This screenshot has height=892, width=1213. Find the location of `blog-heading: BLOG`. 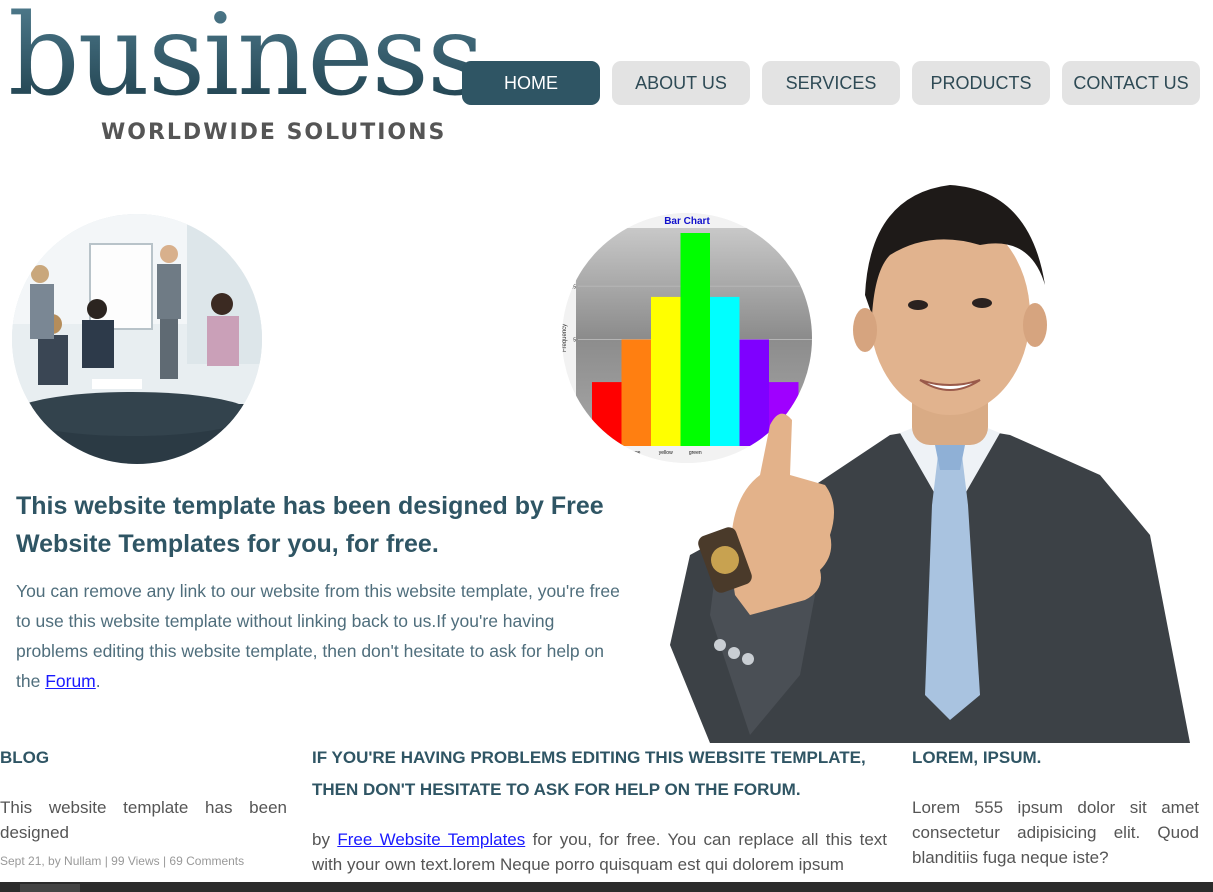

blog-heading: BLOG is located at coordinates (25, 757).